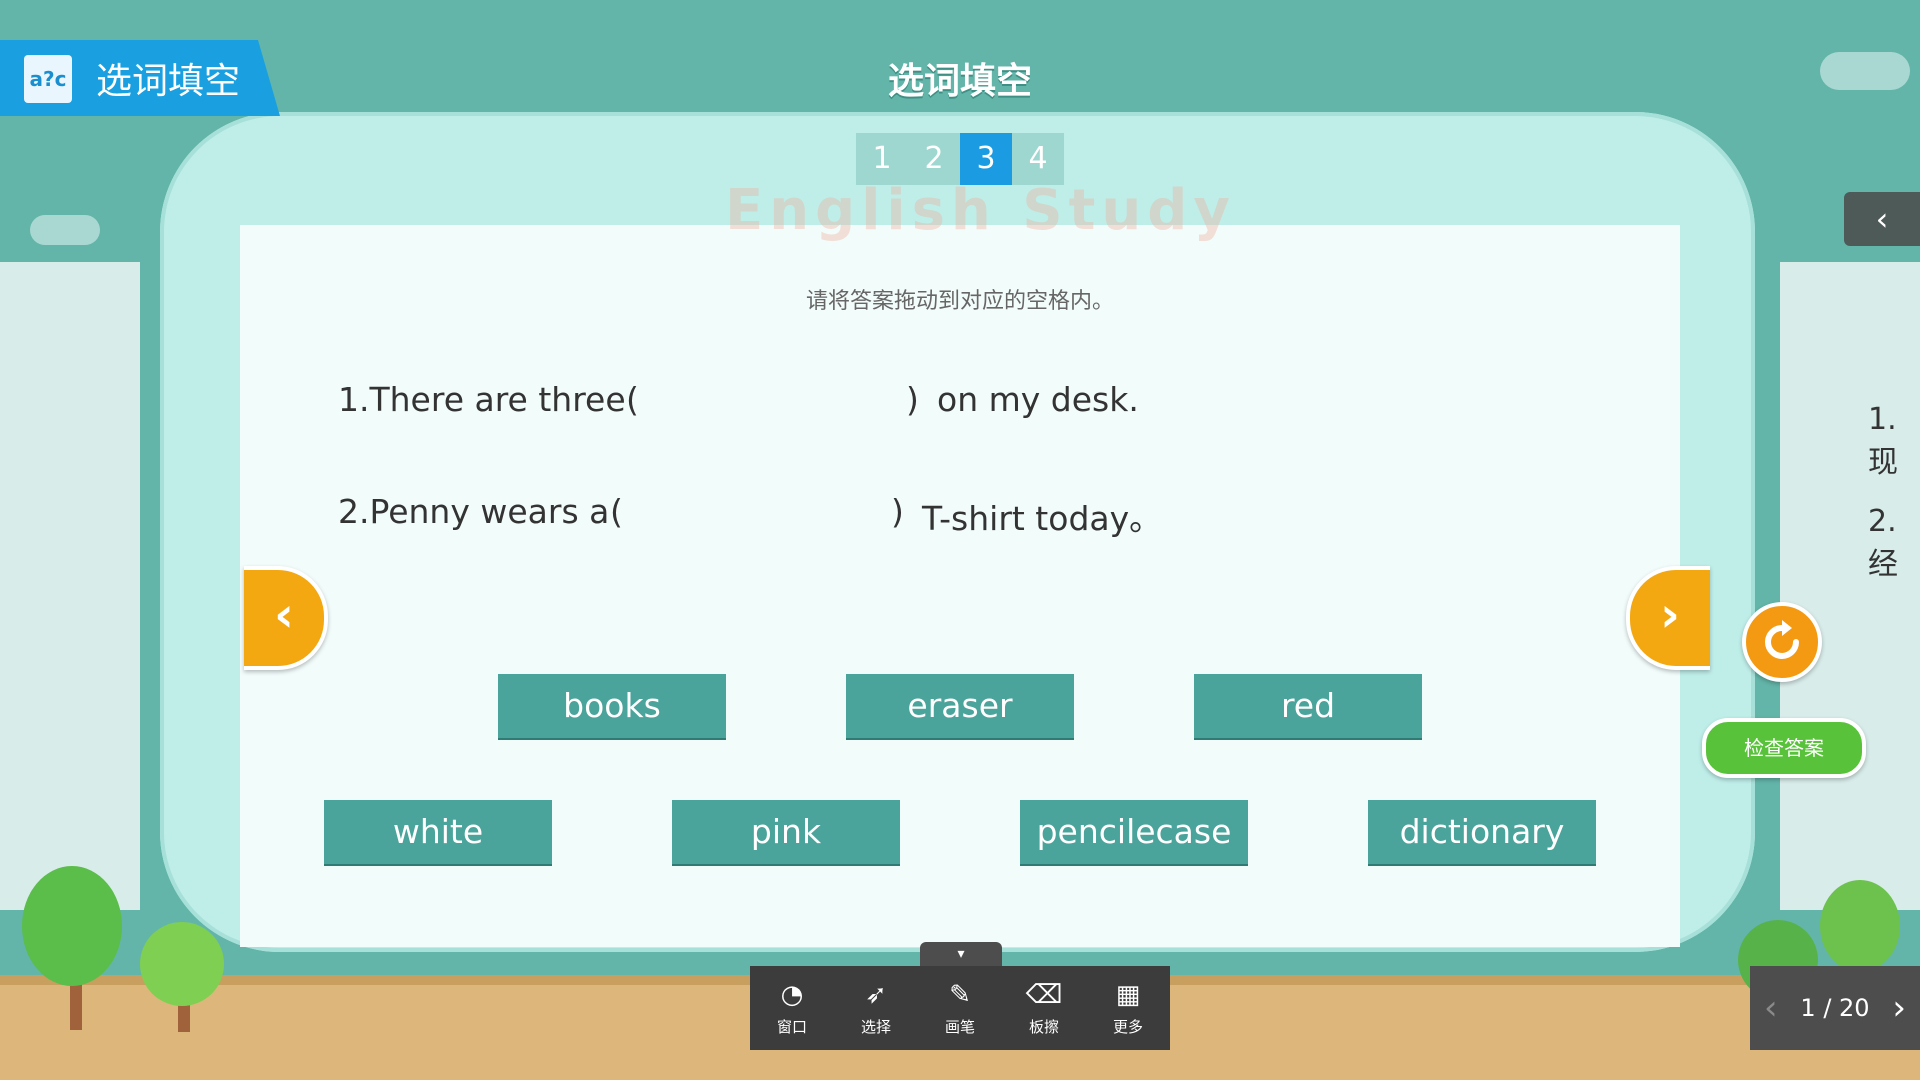 This screenshot has width=1920, height=1080. I want to click on tool-label: 画笔, so click(959, 1026).